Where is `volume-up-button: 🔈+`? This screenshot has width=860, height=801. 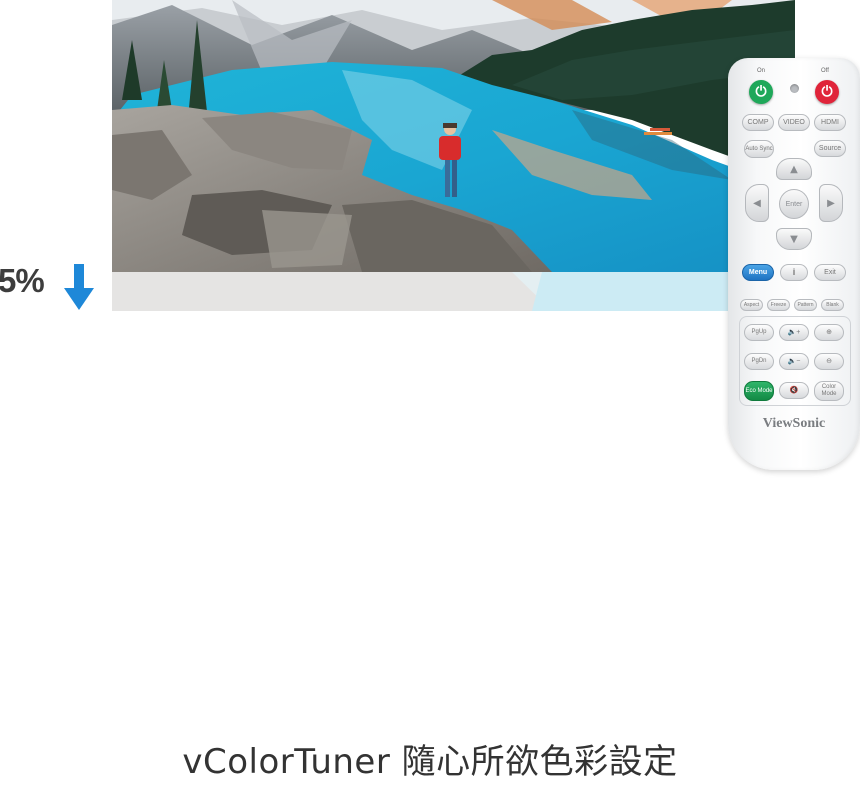 volume-up-button: 🔈+ is located at coordinates (794, 332).